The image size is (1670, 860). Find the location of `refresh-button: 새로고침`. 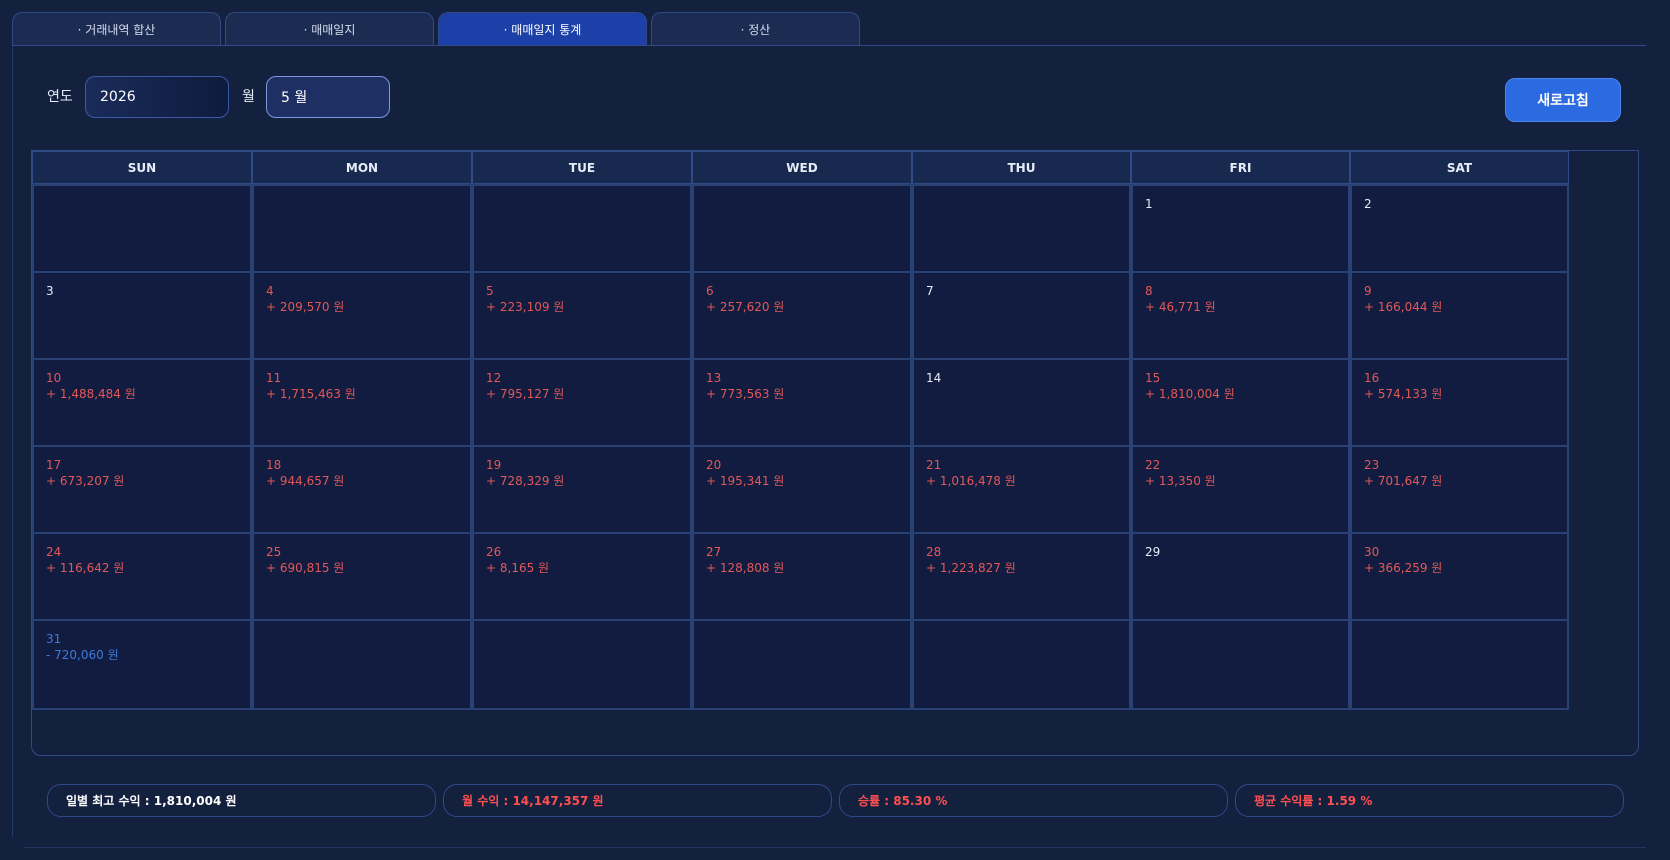

refresh-button: 새로고침 is located at coordinates (1563, 100).